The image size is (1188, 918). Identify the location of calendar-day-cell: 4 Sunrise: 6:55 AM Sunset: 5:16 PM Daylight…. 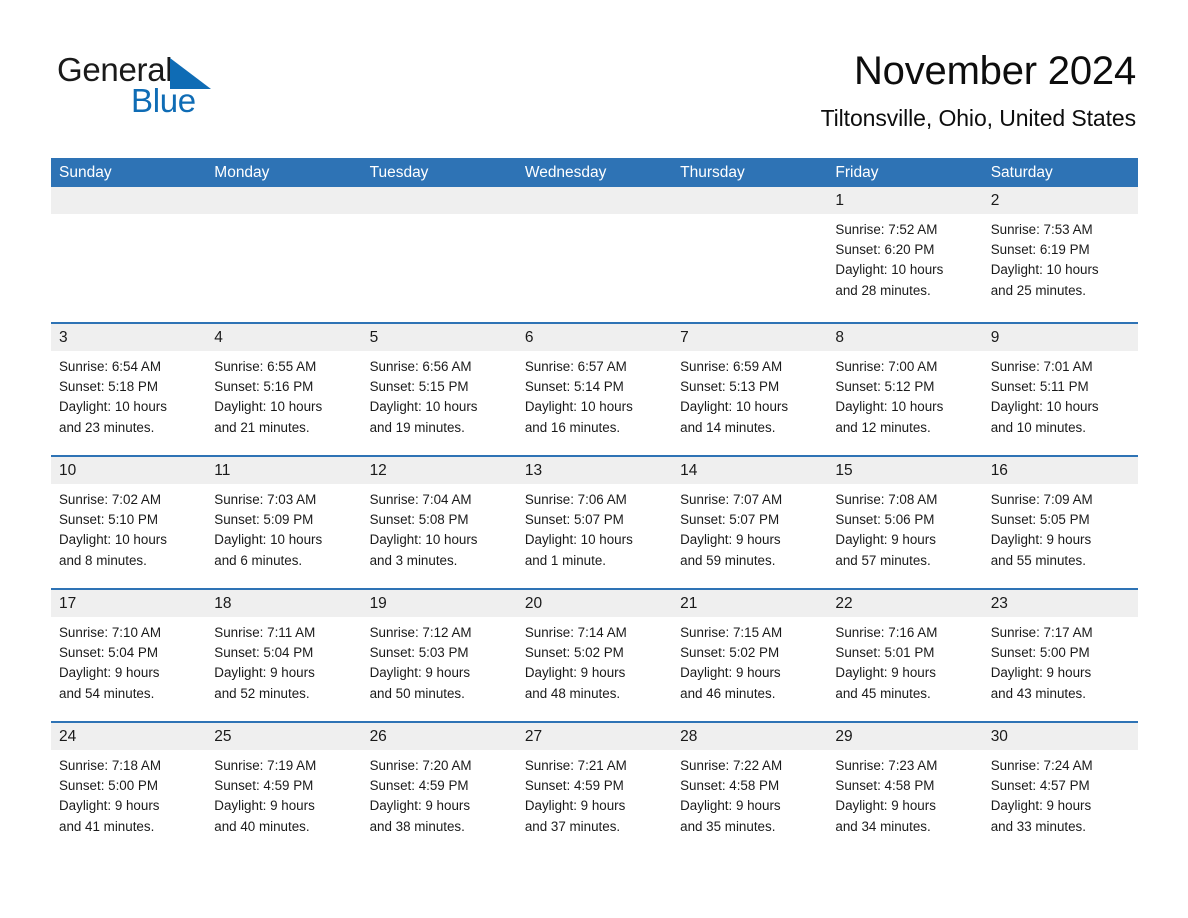
(284, 389).